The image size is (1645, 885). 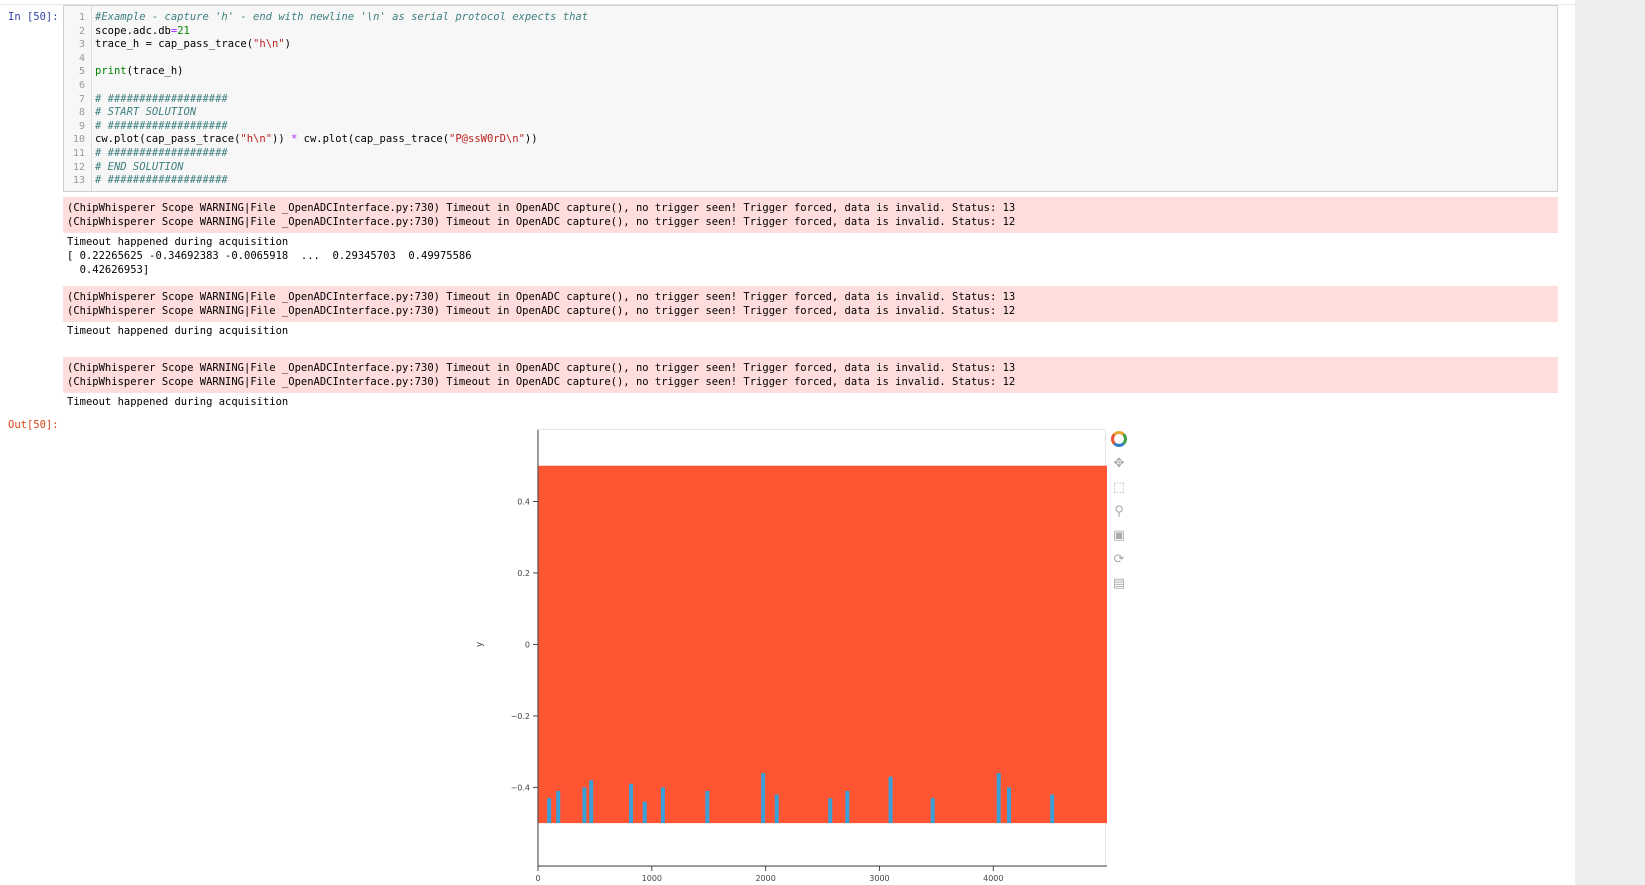 I want to click on code-text: # END SOLUTION, so click(x=139, y=167).